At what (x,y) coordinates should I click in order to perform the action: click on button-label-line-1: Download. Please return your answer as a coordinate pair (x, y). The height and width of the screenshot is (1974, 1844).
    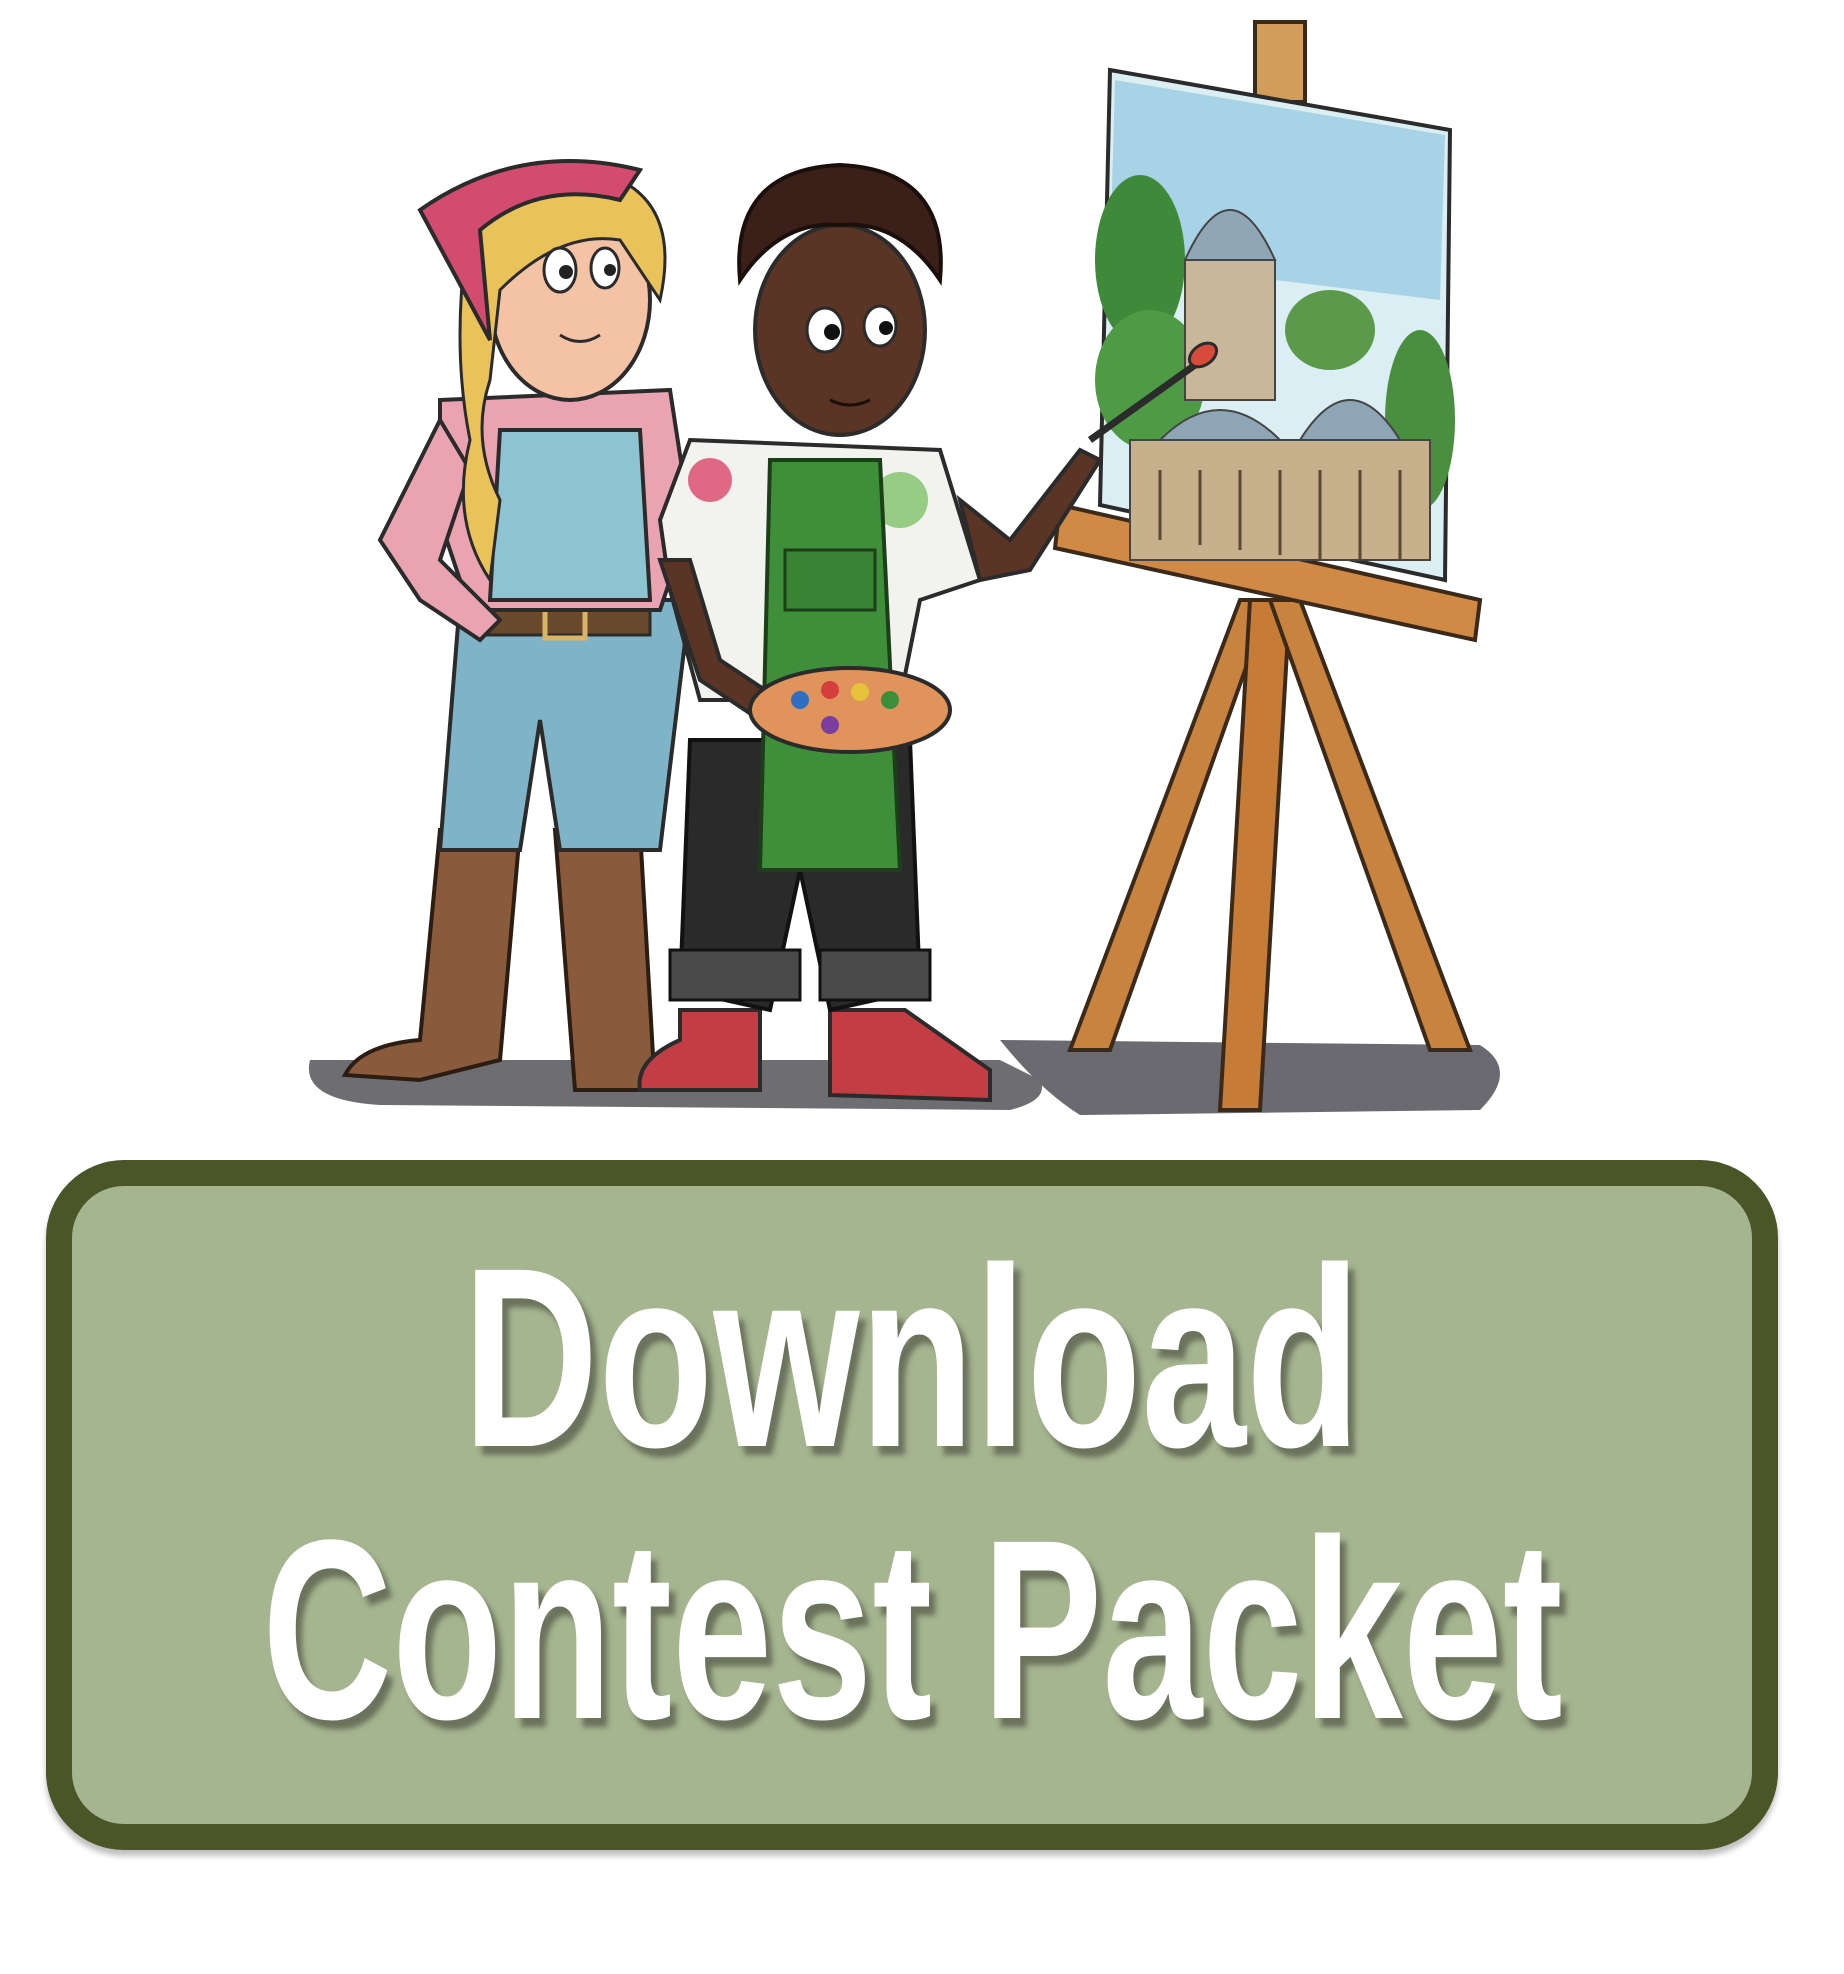
    Looking at the image, I should click on (912, 1358).